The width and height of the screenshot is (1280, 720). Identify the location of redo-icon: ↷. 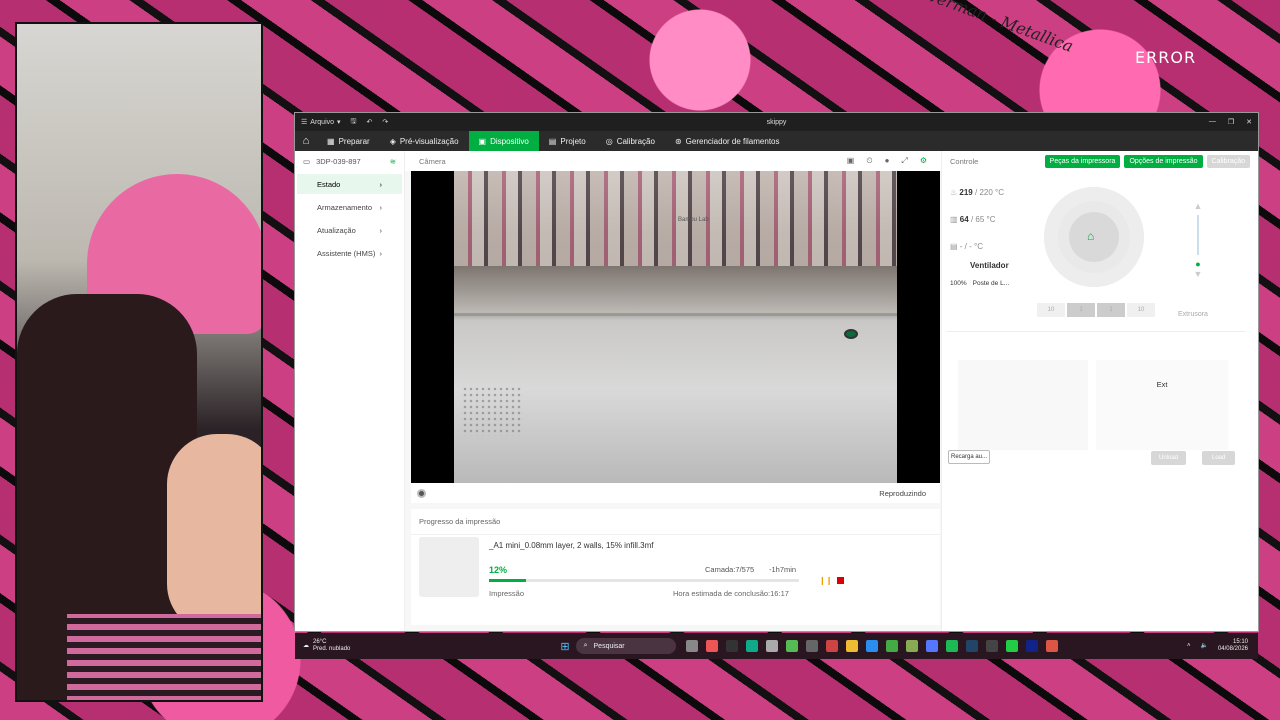
(385, 122).